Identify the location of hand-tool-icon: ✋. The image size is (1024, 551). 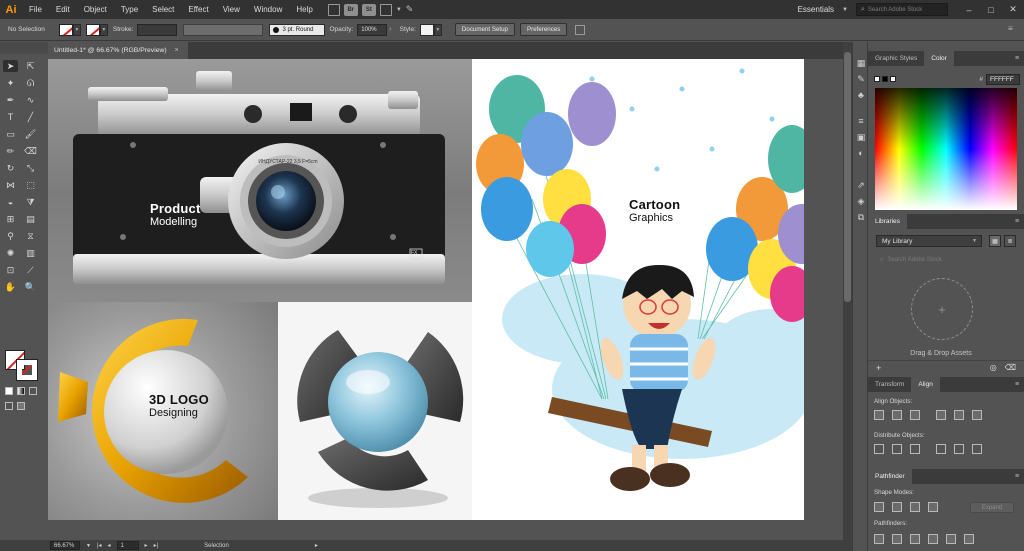
(10, 287).